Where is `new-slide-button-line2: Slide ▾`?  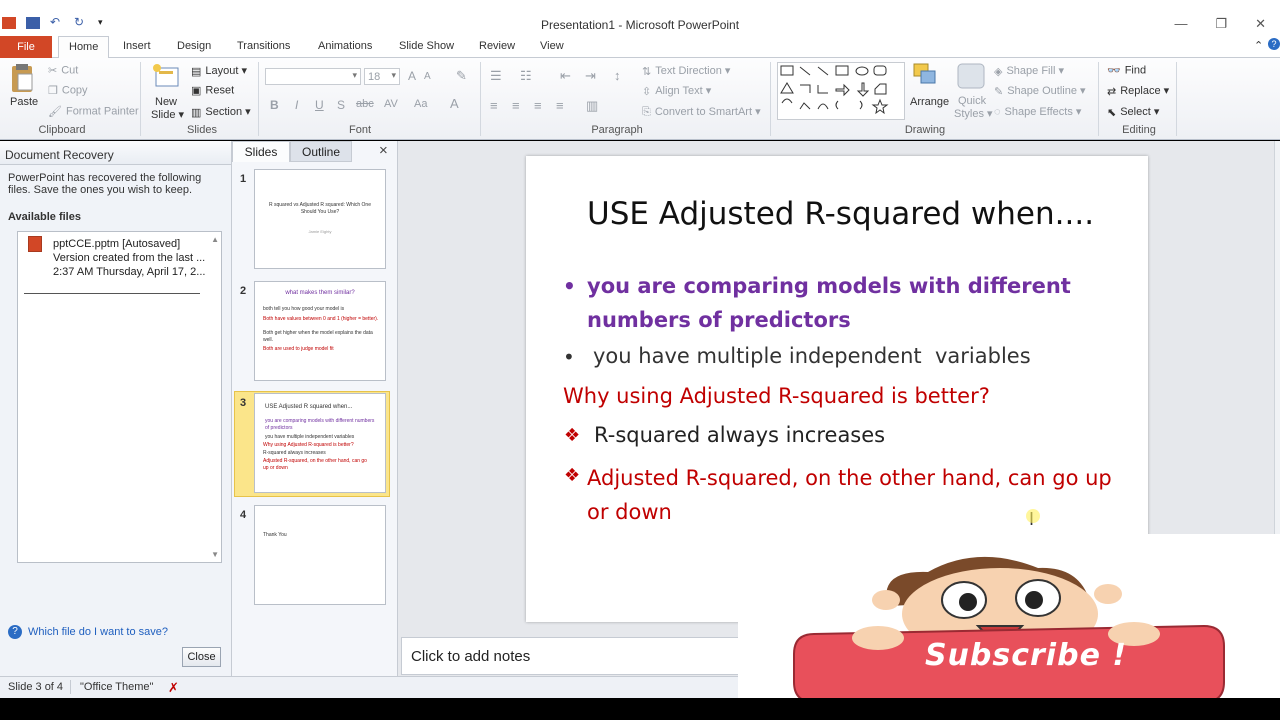 new-slide-button-line2: Slide ▾ is located at coordinates (167, 114).